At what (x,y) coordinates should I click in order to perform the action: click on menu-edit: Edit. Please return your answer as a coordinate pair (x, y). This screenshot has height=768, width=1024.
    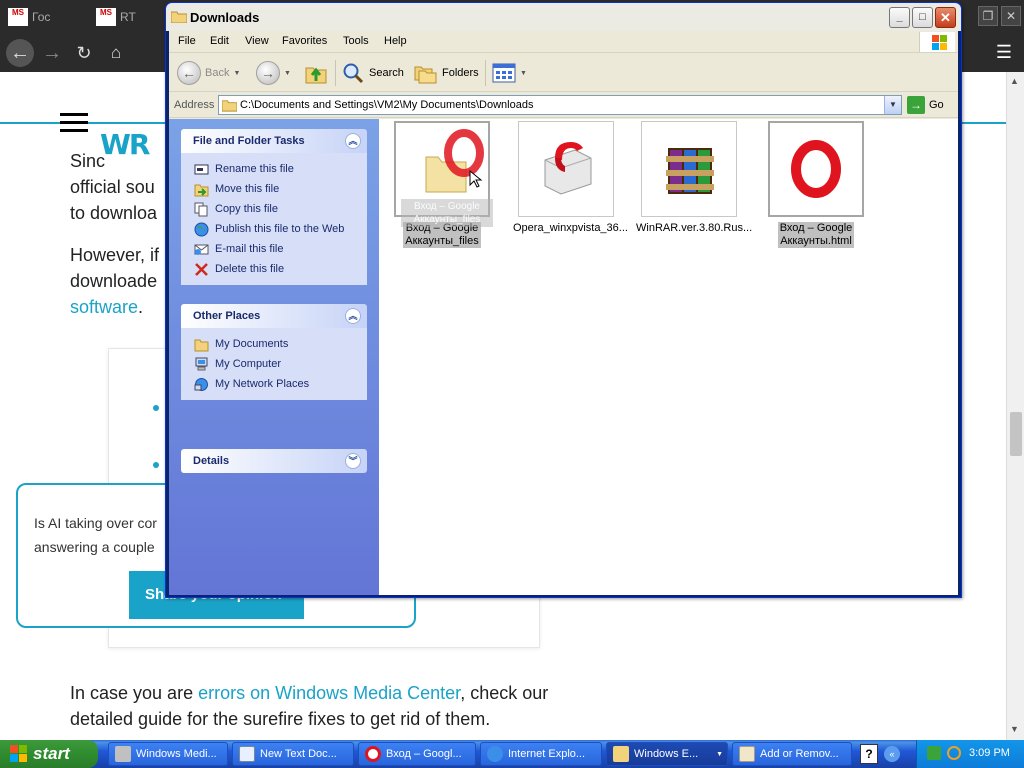
    Looking at the image, I should click on (219, 41).